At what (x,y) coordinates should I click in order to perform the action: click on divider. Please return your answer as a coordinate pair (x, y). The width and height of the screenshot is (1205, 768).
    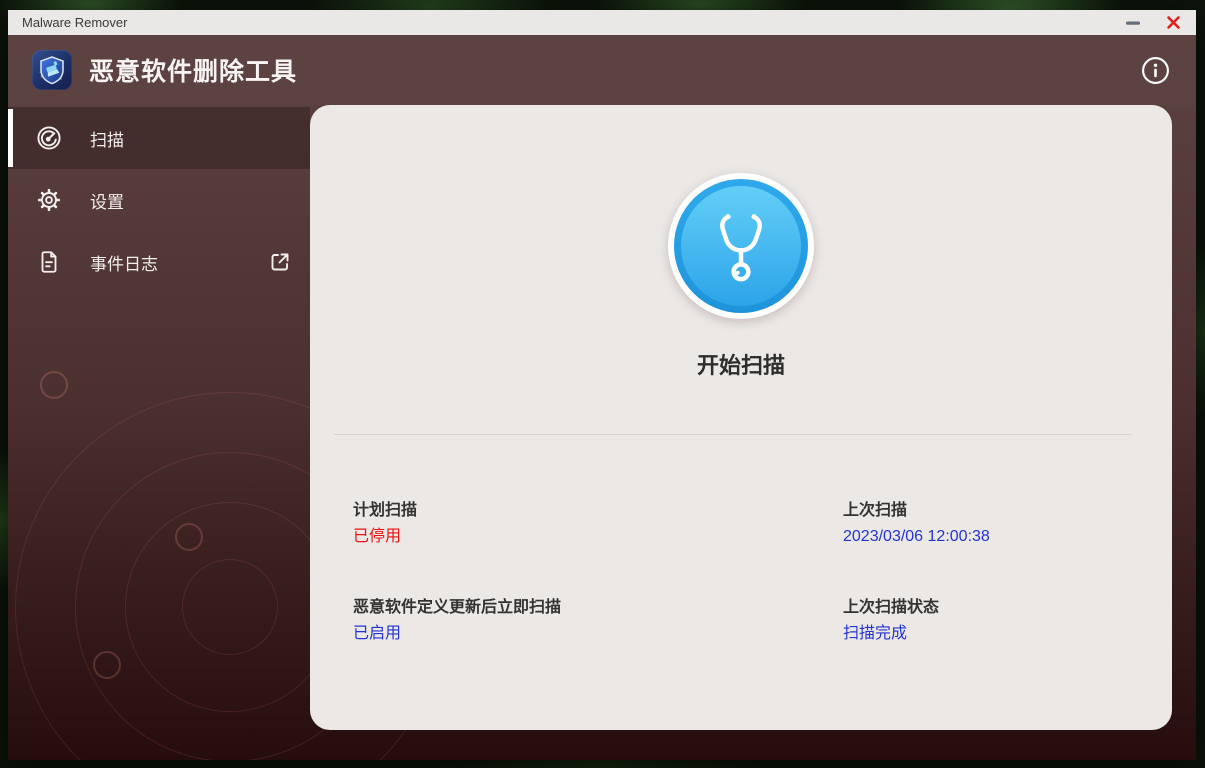
    Looking at the image, I should click on (733, 434).